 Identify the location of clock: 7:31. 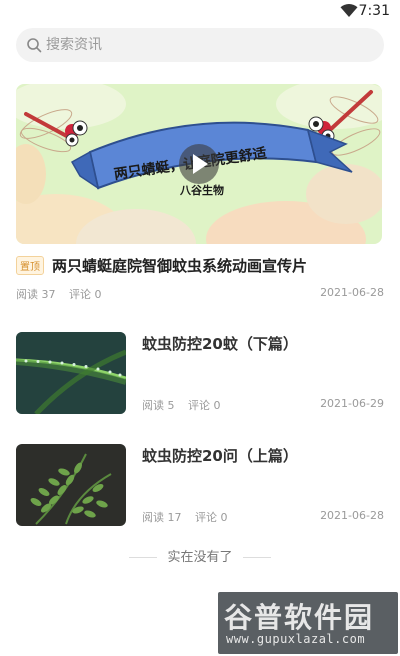
(374, 11).